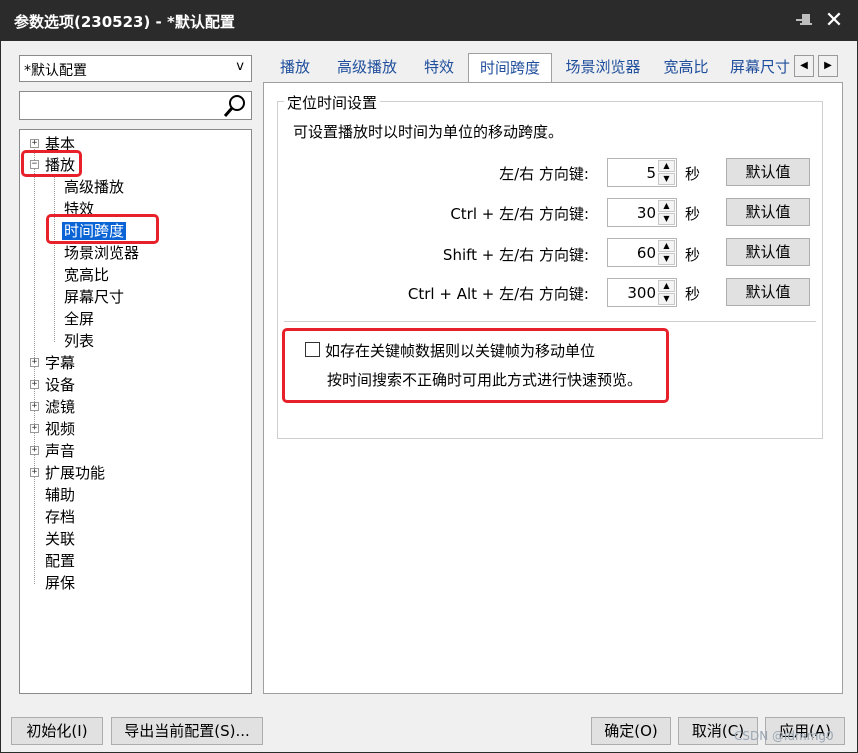  I want to click on tree-item-screensaver: 屏保, so click(60, 583).